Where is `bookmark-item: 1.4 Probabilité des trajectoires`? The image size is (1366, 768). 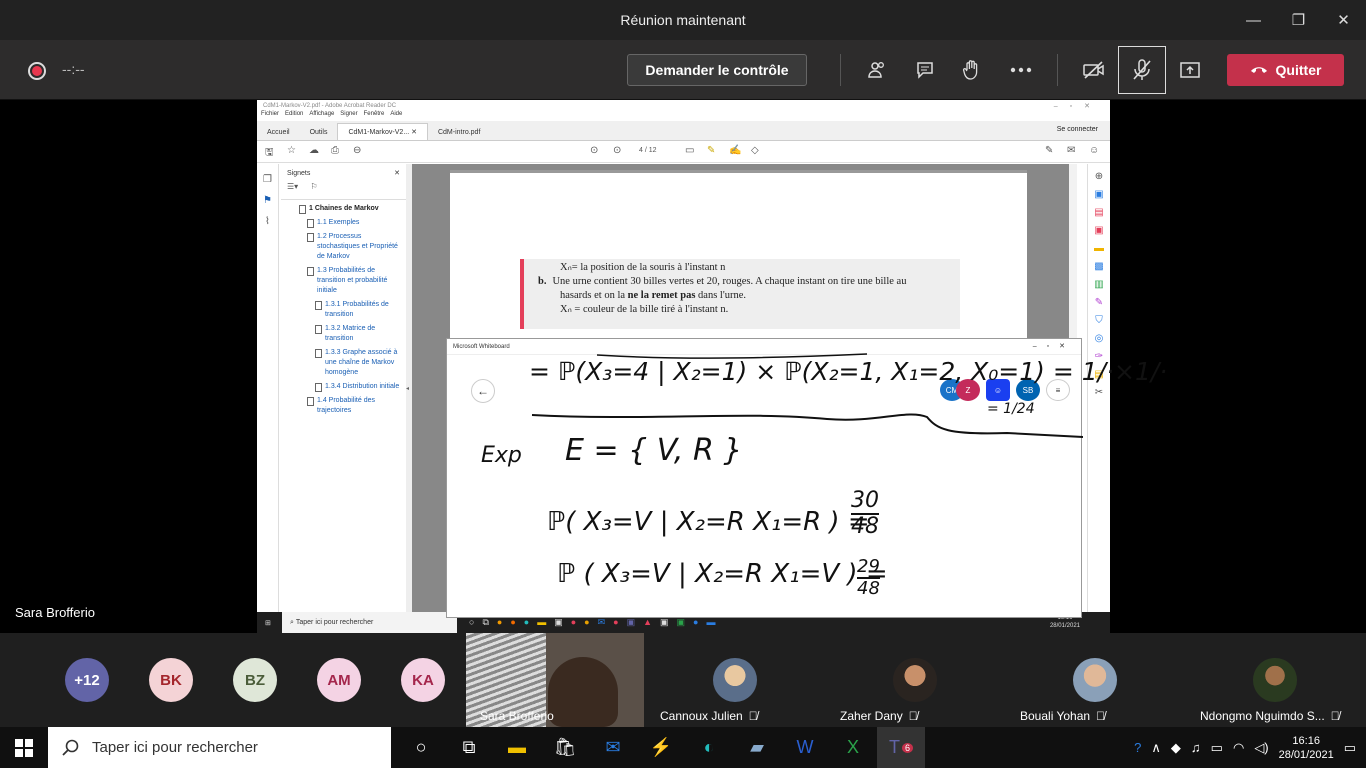 bookmark-item: 1.4 Probabilité des trajectoires is located at coordinates (343, 406).